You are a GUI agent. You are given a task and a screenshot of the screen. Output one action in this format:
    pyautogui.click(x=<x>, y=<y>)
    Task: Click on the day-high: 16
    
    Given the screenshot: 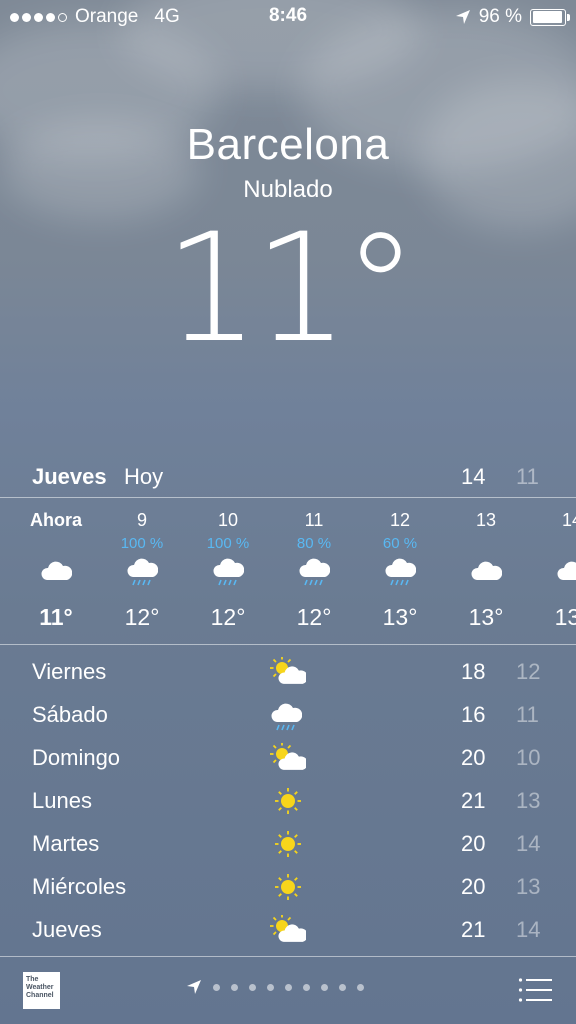 What is the action you would take?
    pyautogui.click(x=473, y=714)
    